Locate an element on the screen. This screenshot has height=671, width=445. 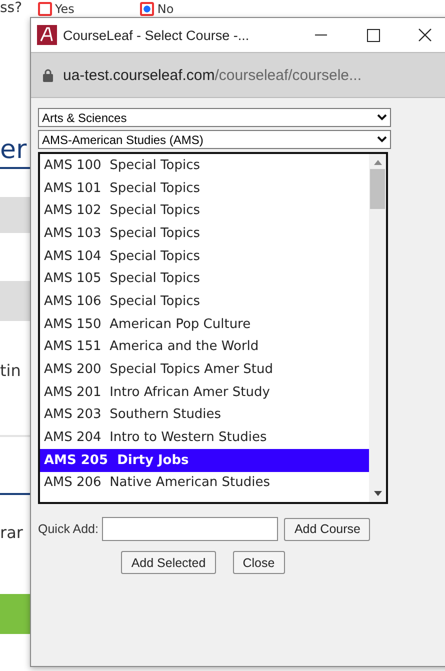
field-label: rar is located at coordinates (12, 532).